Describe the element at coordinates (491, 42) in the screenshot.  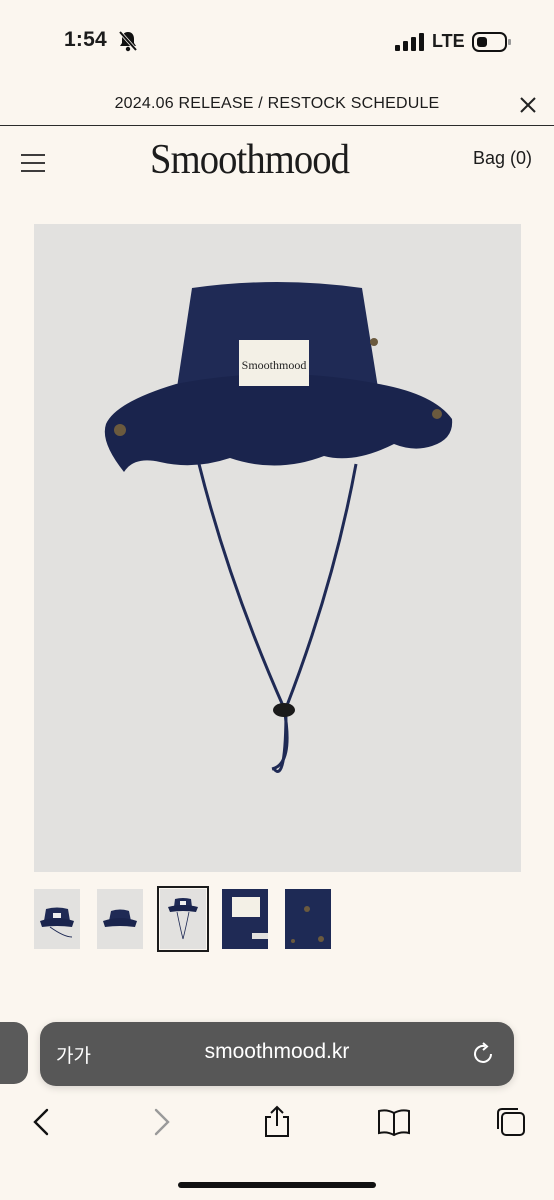
I see `battery-icon` at that location.